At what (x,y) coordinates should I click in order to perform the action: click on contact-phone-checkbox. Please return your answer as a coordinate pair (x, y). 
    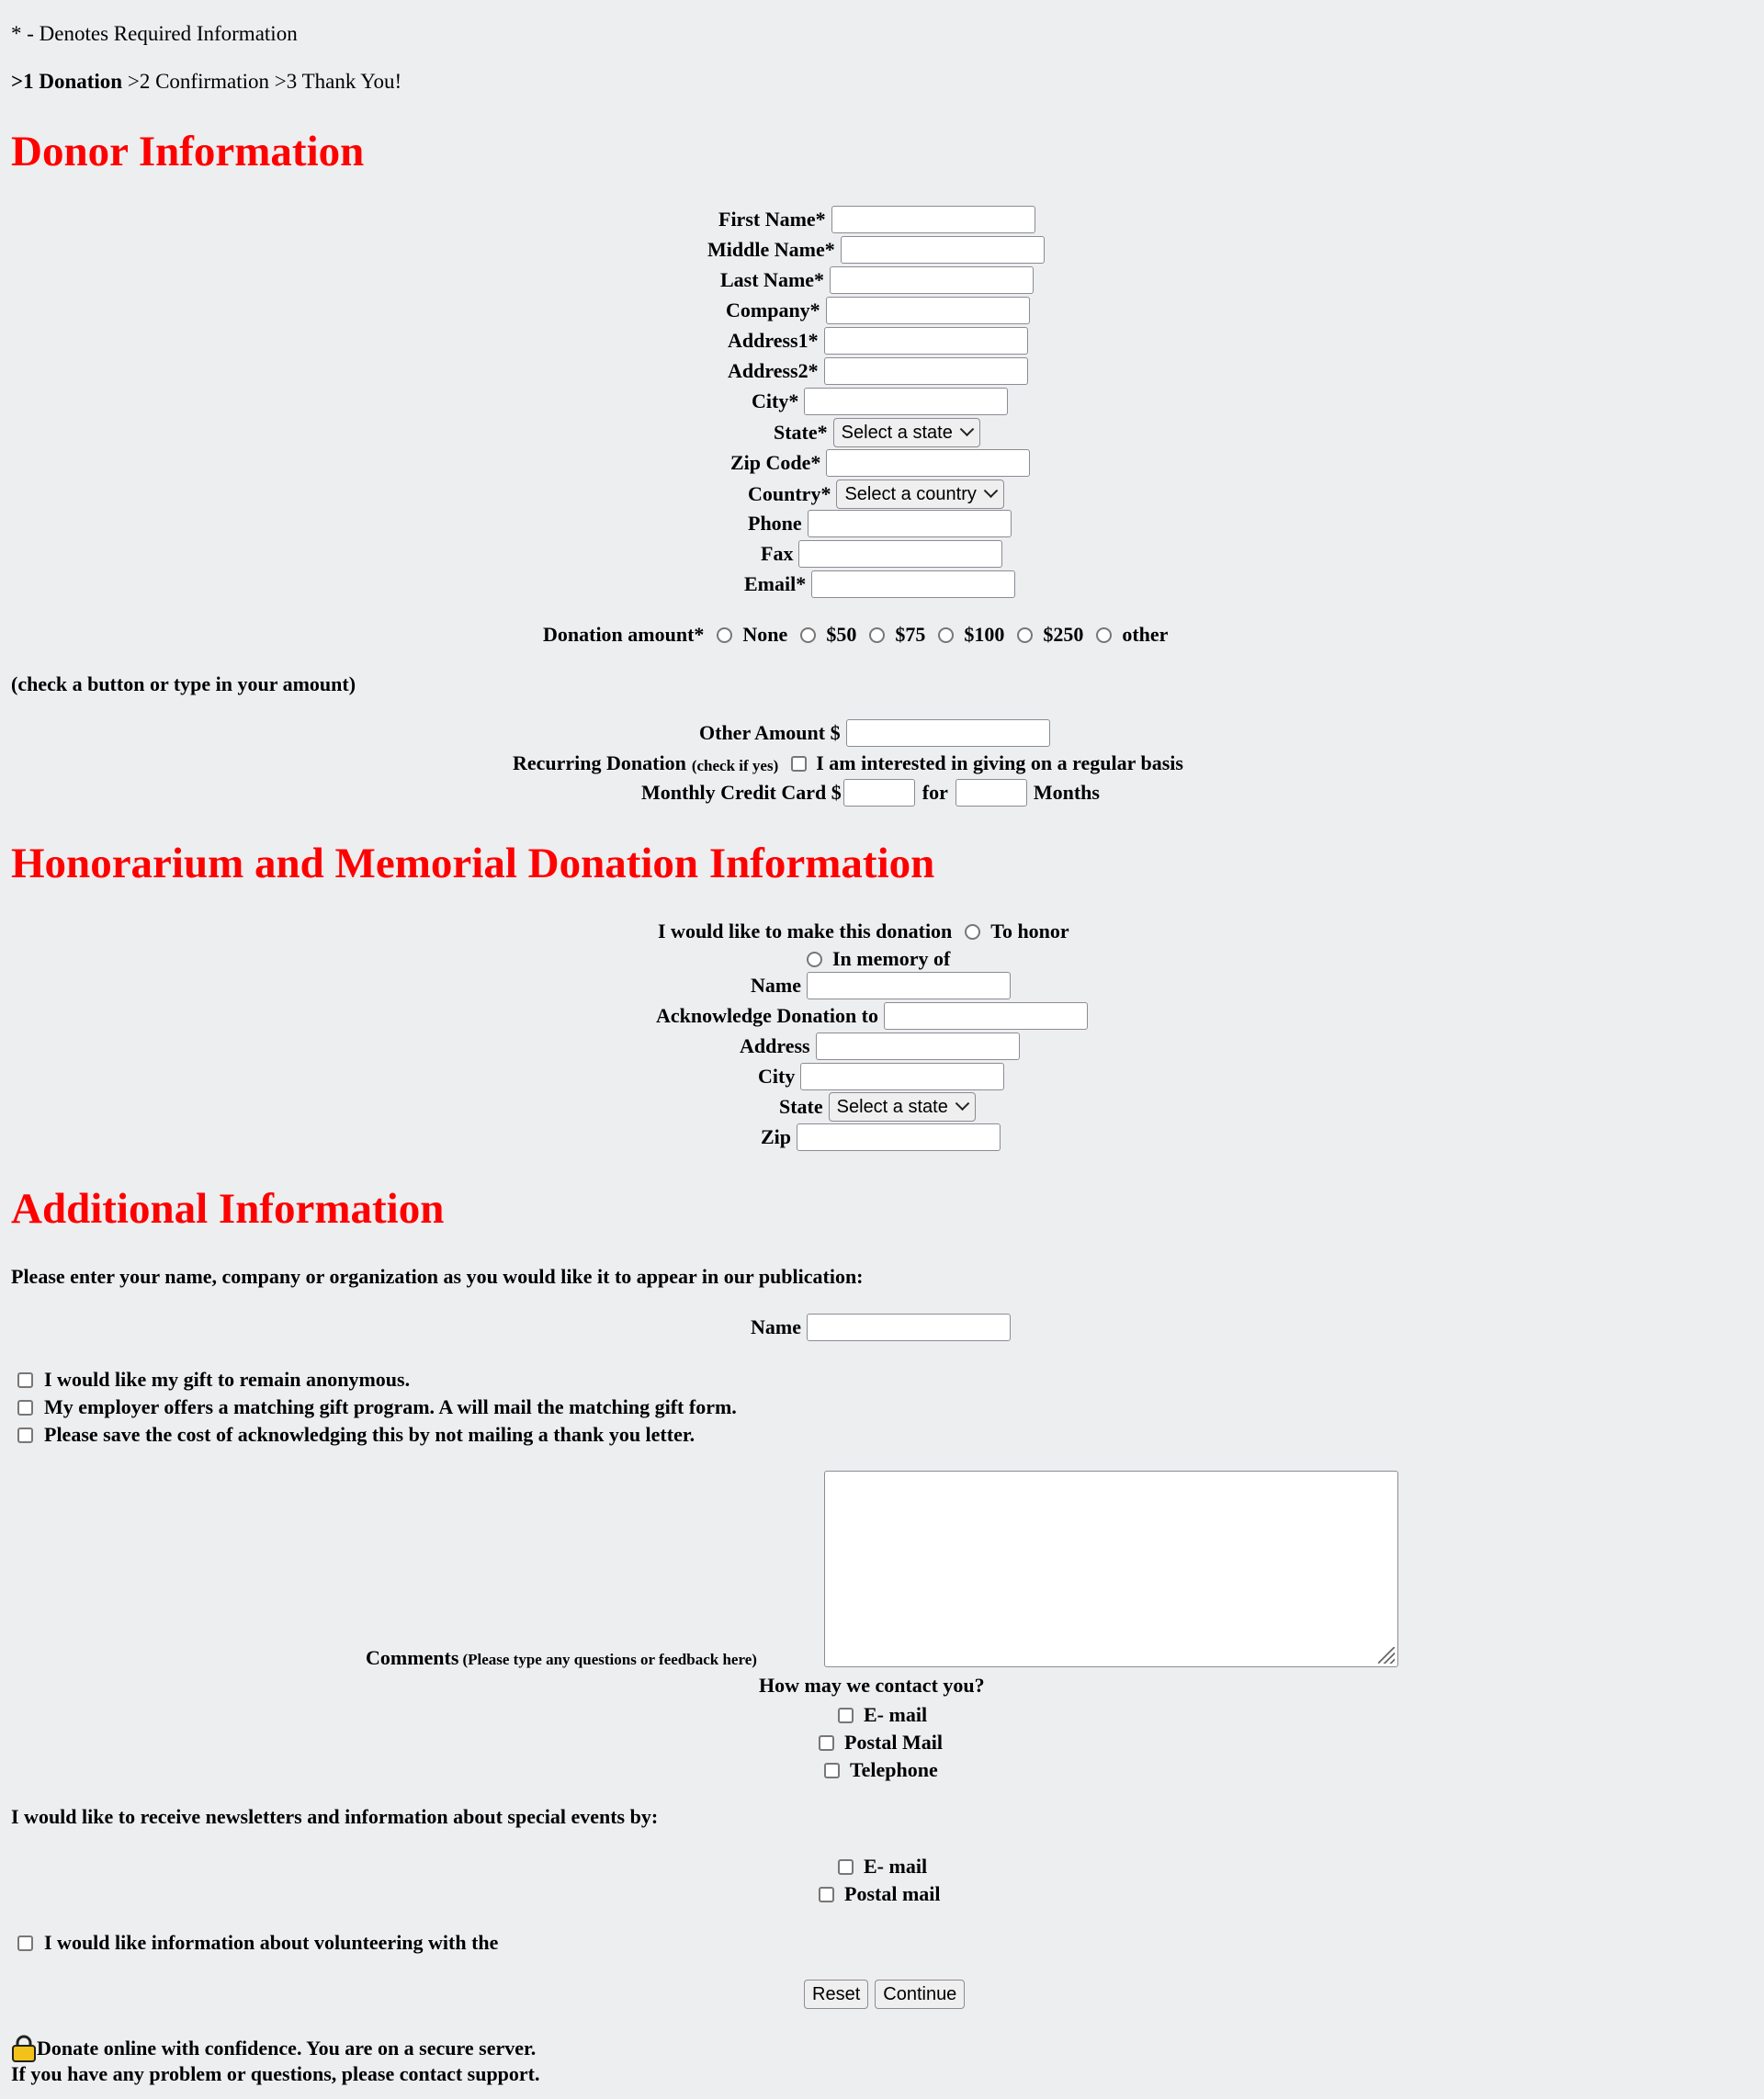
    Looking at the image, I should click on (832, 1770).